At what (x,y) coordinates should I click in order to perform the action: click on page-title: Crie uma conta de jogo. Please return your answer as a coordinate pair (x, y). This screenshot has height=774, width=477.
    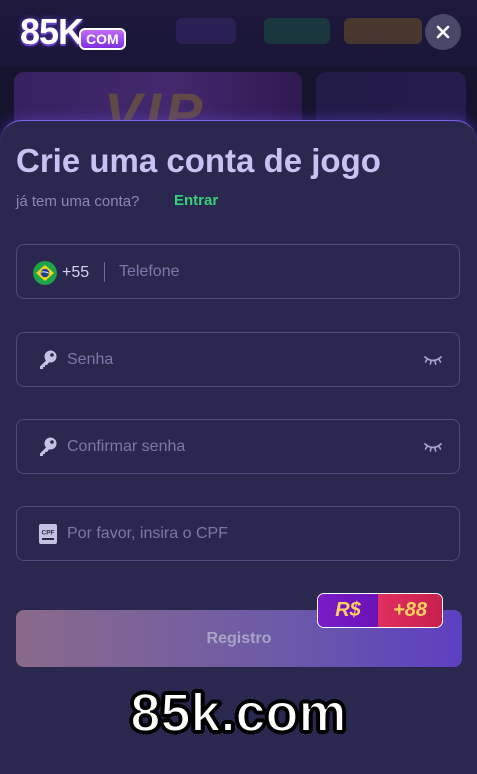
    Looking at the image, I should click on (198, 160).